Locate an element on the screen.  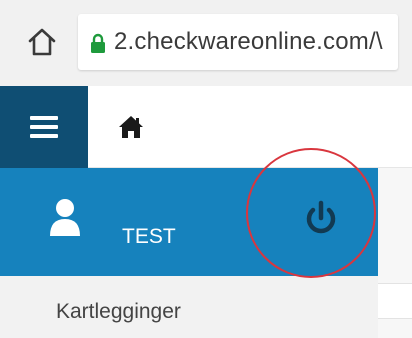
url-text: 2.checkwareonline.com/\ is located at coordinates (248, 41).